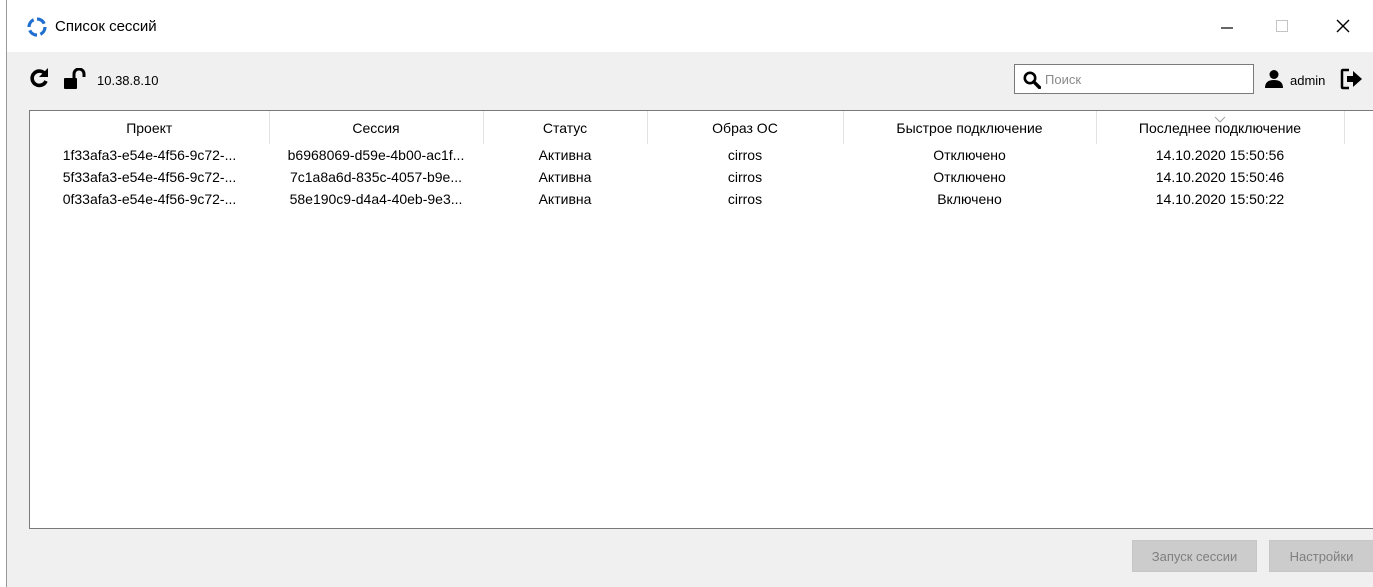 The height and width of the screenshot is (587, 1373). Describe the element at coordinates (565, 127) in the screenshot. I see `column-header-status: Статус` at that location.